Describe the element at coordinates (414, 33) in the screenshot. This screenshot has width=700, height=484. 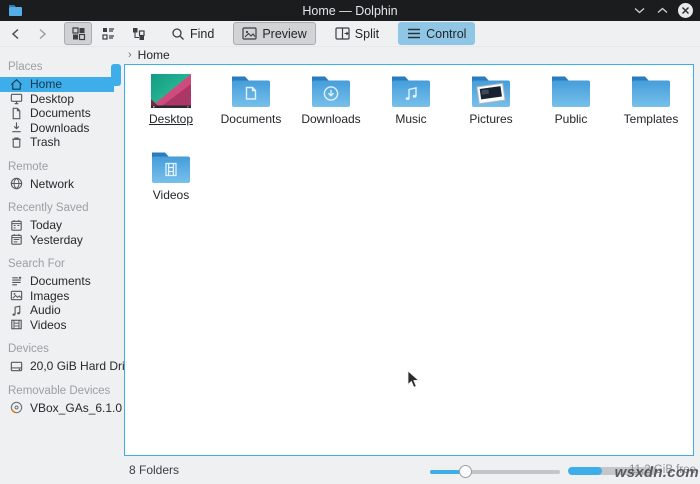
I see `hamburger-menu-icon` at that location.